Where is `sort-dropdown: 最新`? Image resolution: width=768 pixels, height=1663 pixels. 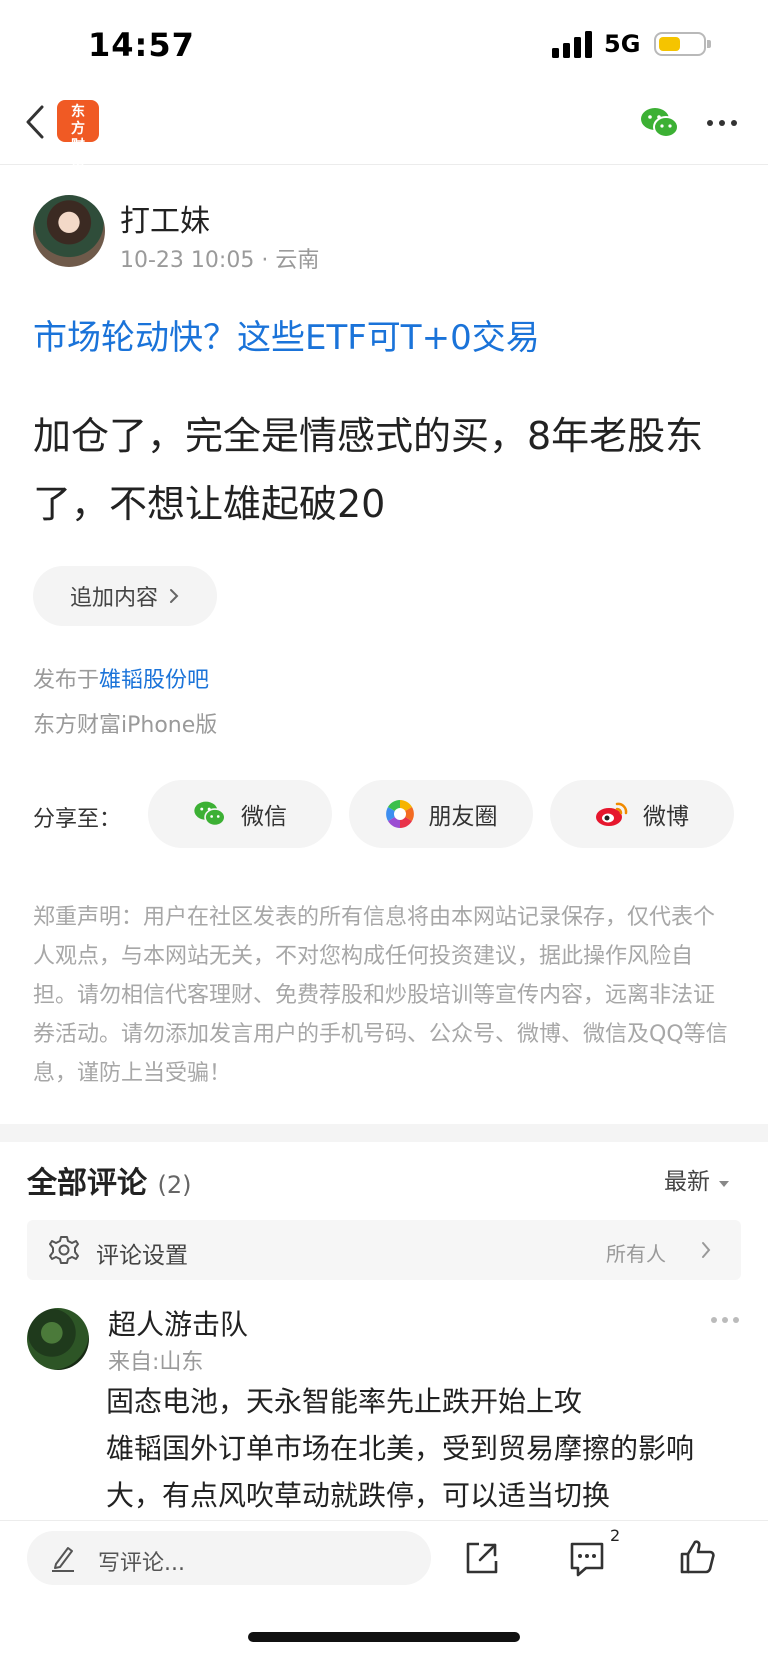 sort-dropdown: 最新 is located at coordinates (697, 1179).